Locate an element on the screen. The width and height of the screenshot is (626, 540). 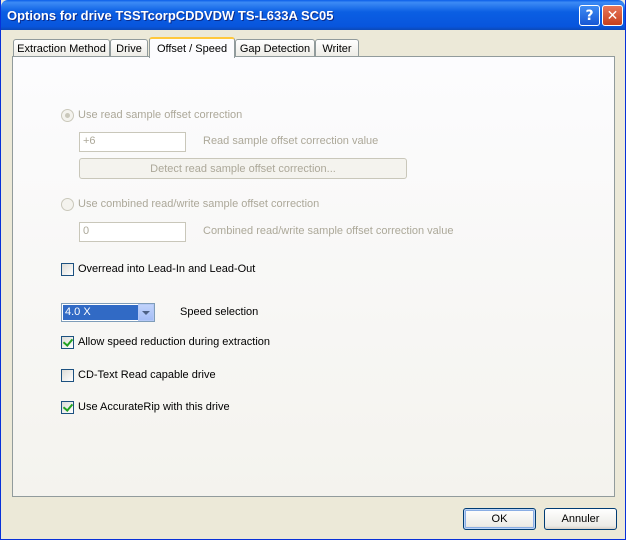
tab-label: Drive is located at coordinates (129, 48).